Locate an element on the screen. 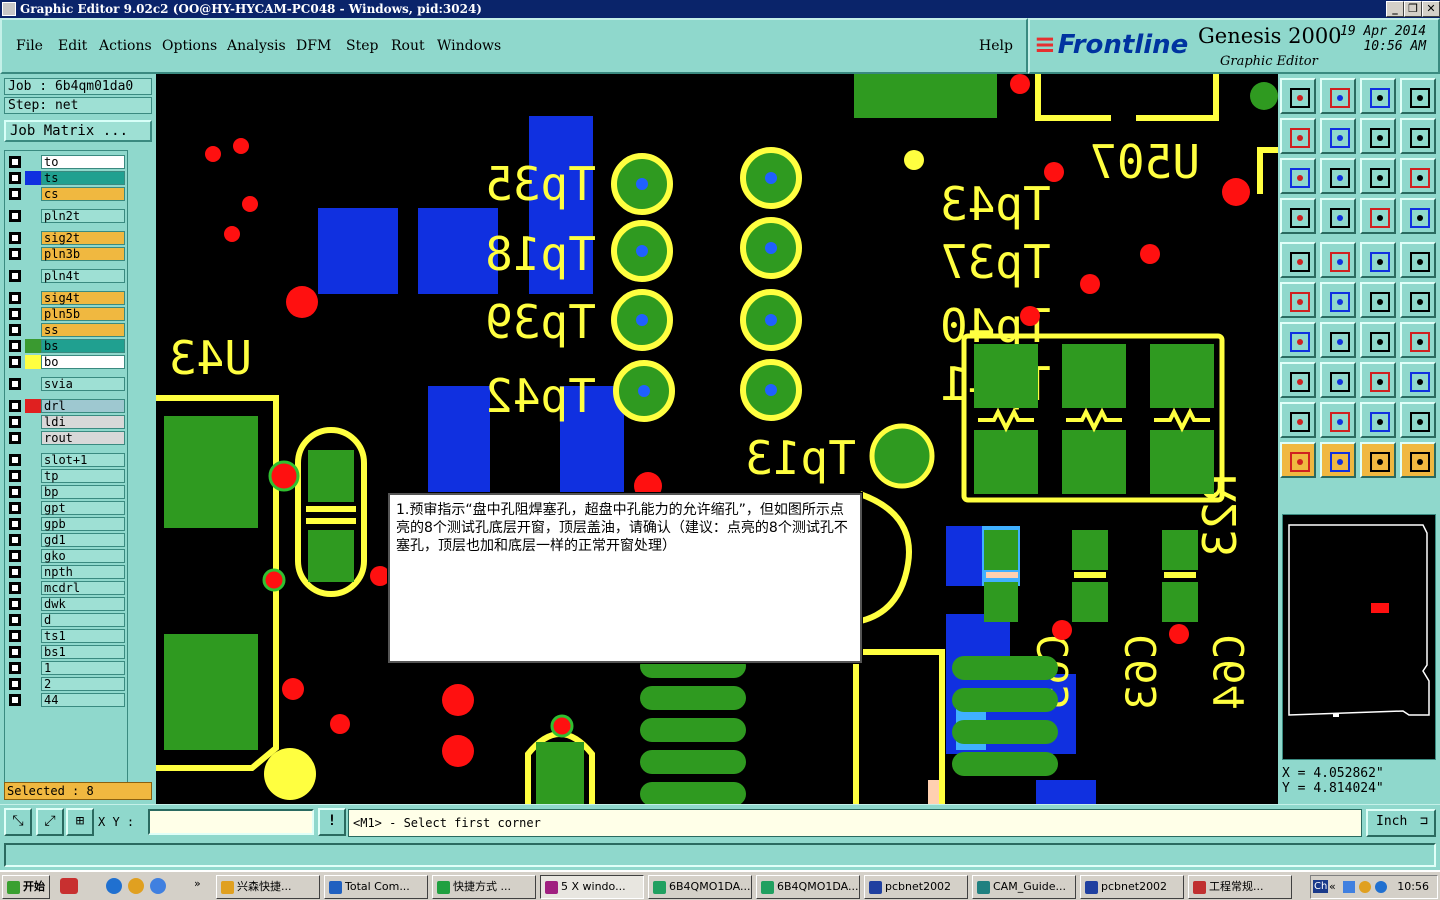 Image resolution: width=1440 pixels, height=900 pixels. network-icon is located at coordinates (1349, 887).